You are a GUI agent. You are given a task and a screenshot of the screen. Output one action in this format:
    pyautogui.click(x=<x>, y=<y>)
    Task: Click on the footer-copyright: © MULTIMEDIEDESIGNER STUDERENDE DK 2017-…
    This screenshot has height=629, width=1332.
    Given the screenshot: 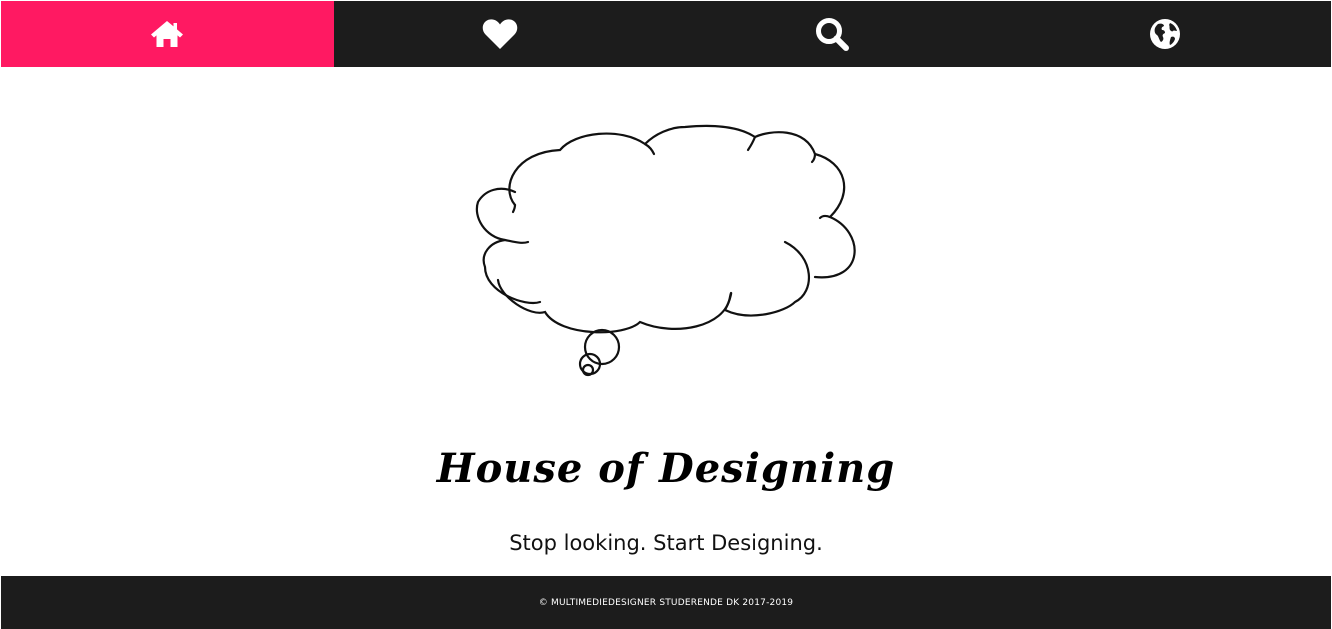 What is the action you would take?
    pyautogui.click(x=666, y=602)
    